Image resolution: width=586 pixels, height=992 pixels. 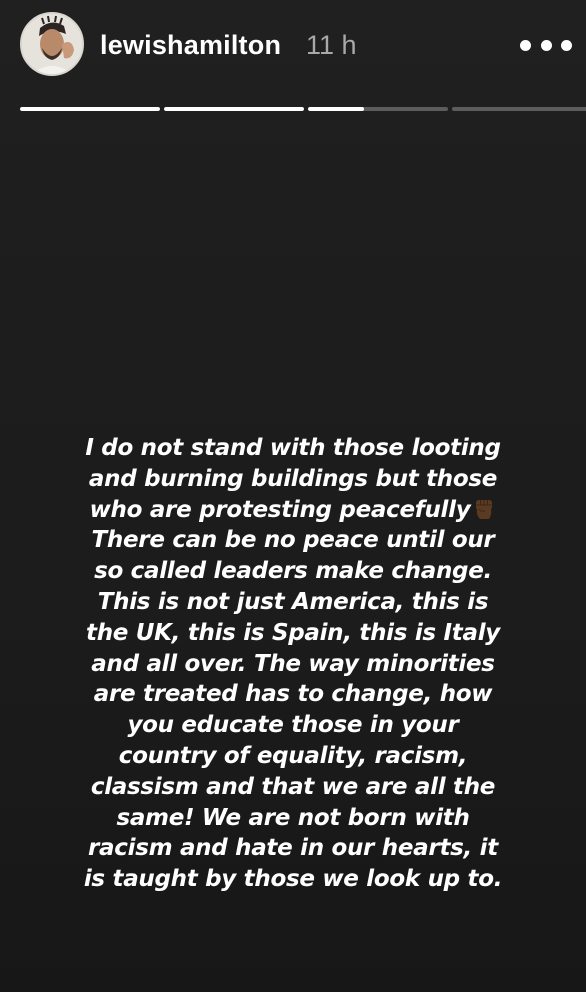 I want to click on raised-fist-dark-skin-tone-icon, so click(x=484, y=509).